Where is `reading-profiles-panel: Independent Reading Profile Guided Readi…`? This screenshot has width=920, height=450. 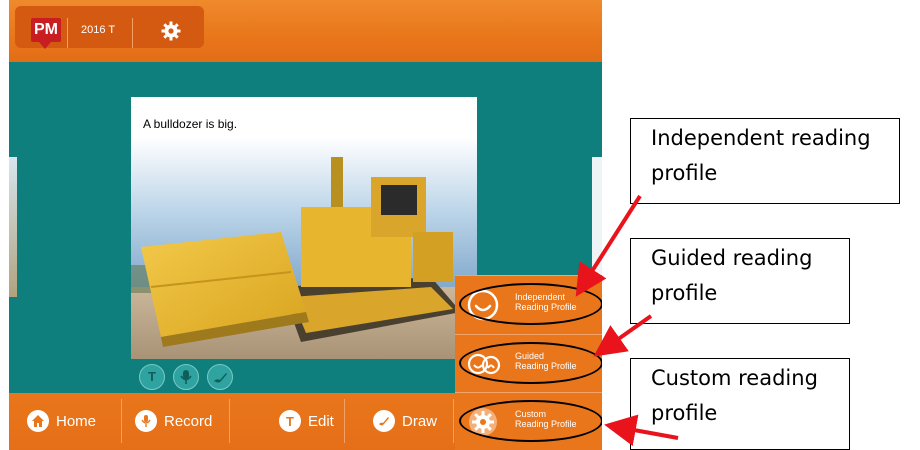 reading-profiles-panel: Independent Reading Profile Guided Readi… is located at coordinates (528, 362).